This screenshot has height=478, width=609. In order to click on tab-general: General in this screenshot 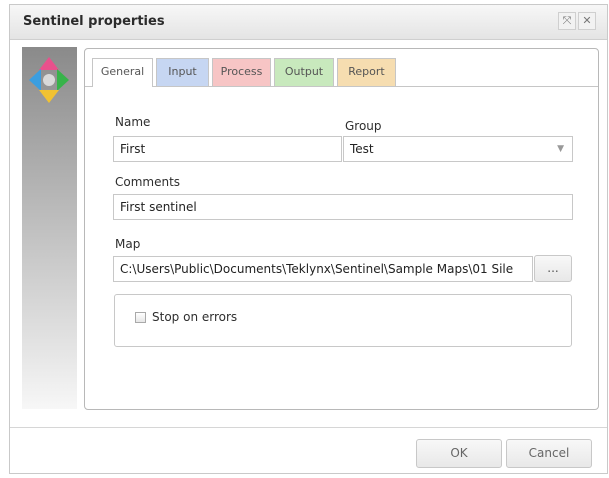, I will do `click(122, 72)`.